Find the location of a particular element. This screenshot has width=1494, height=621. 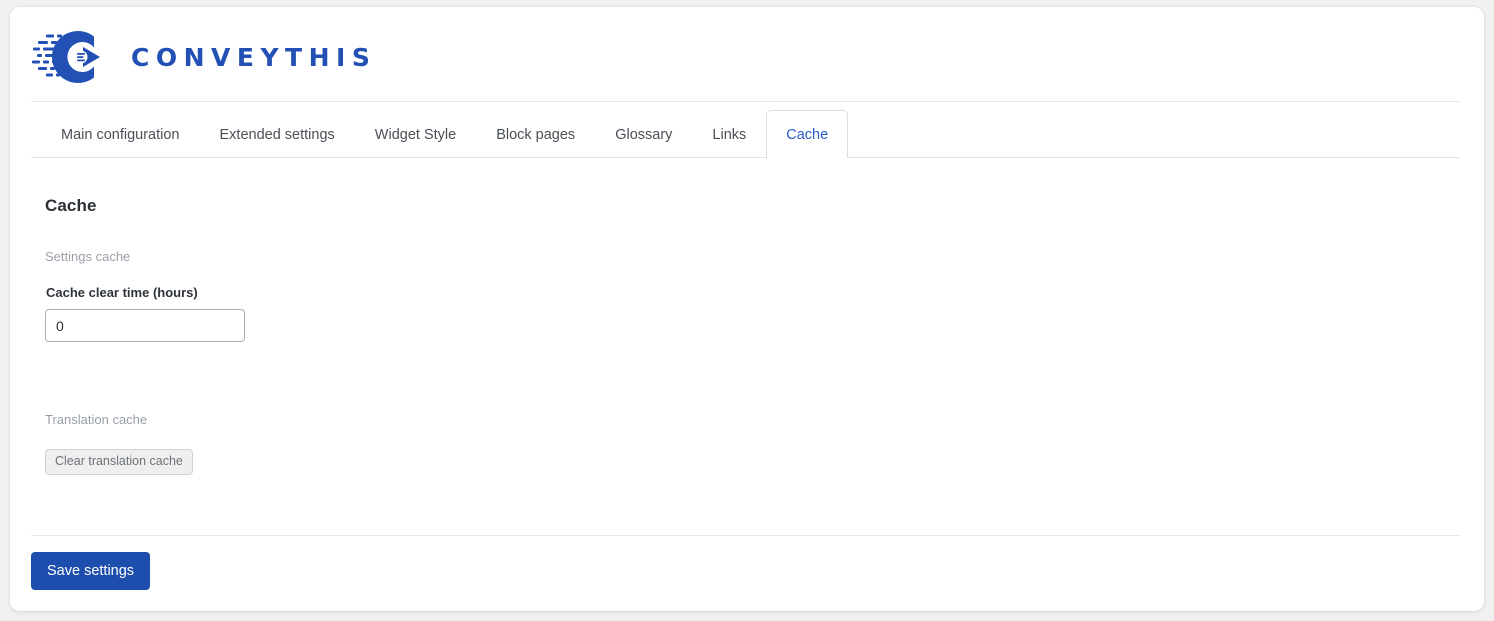

save-settings-button: Save settings is located at coordinates (91, 571).